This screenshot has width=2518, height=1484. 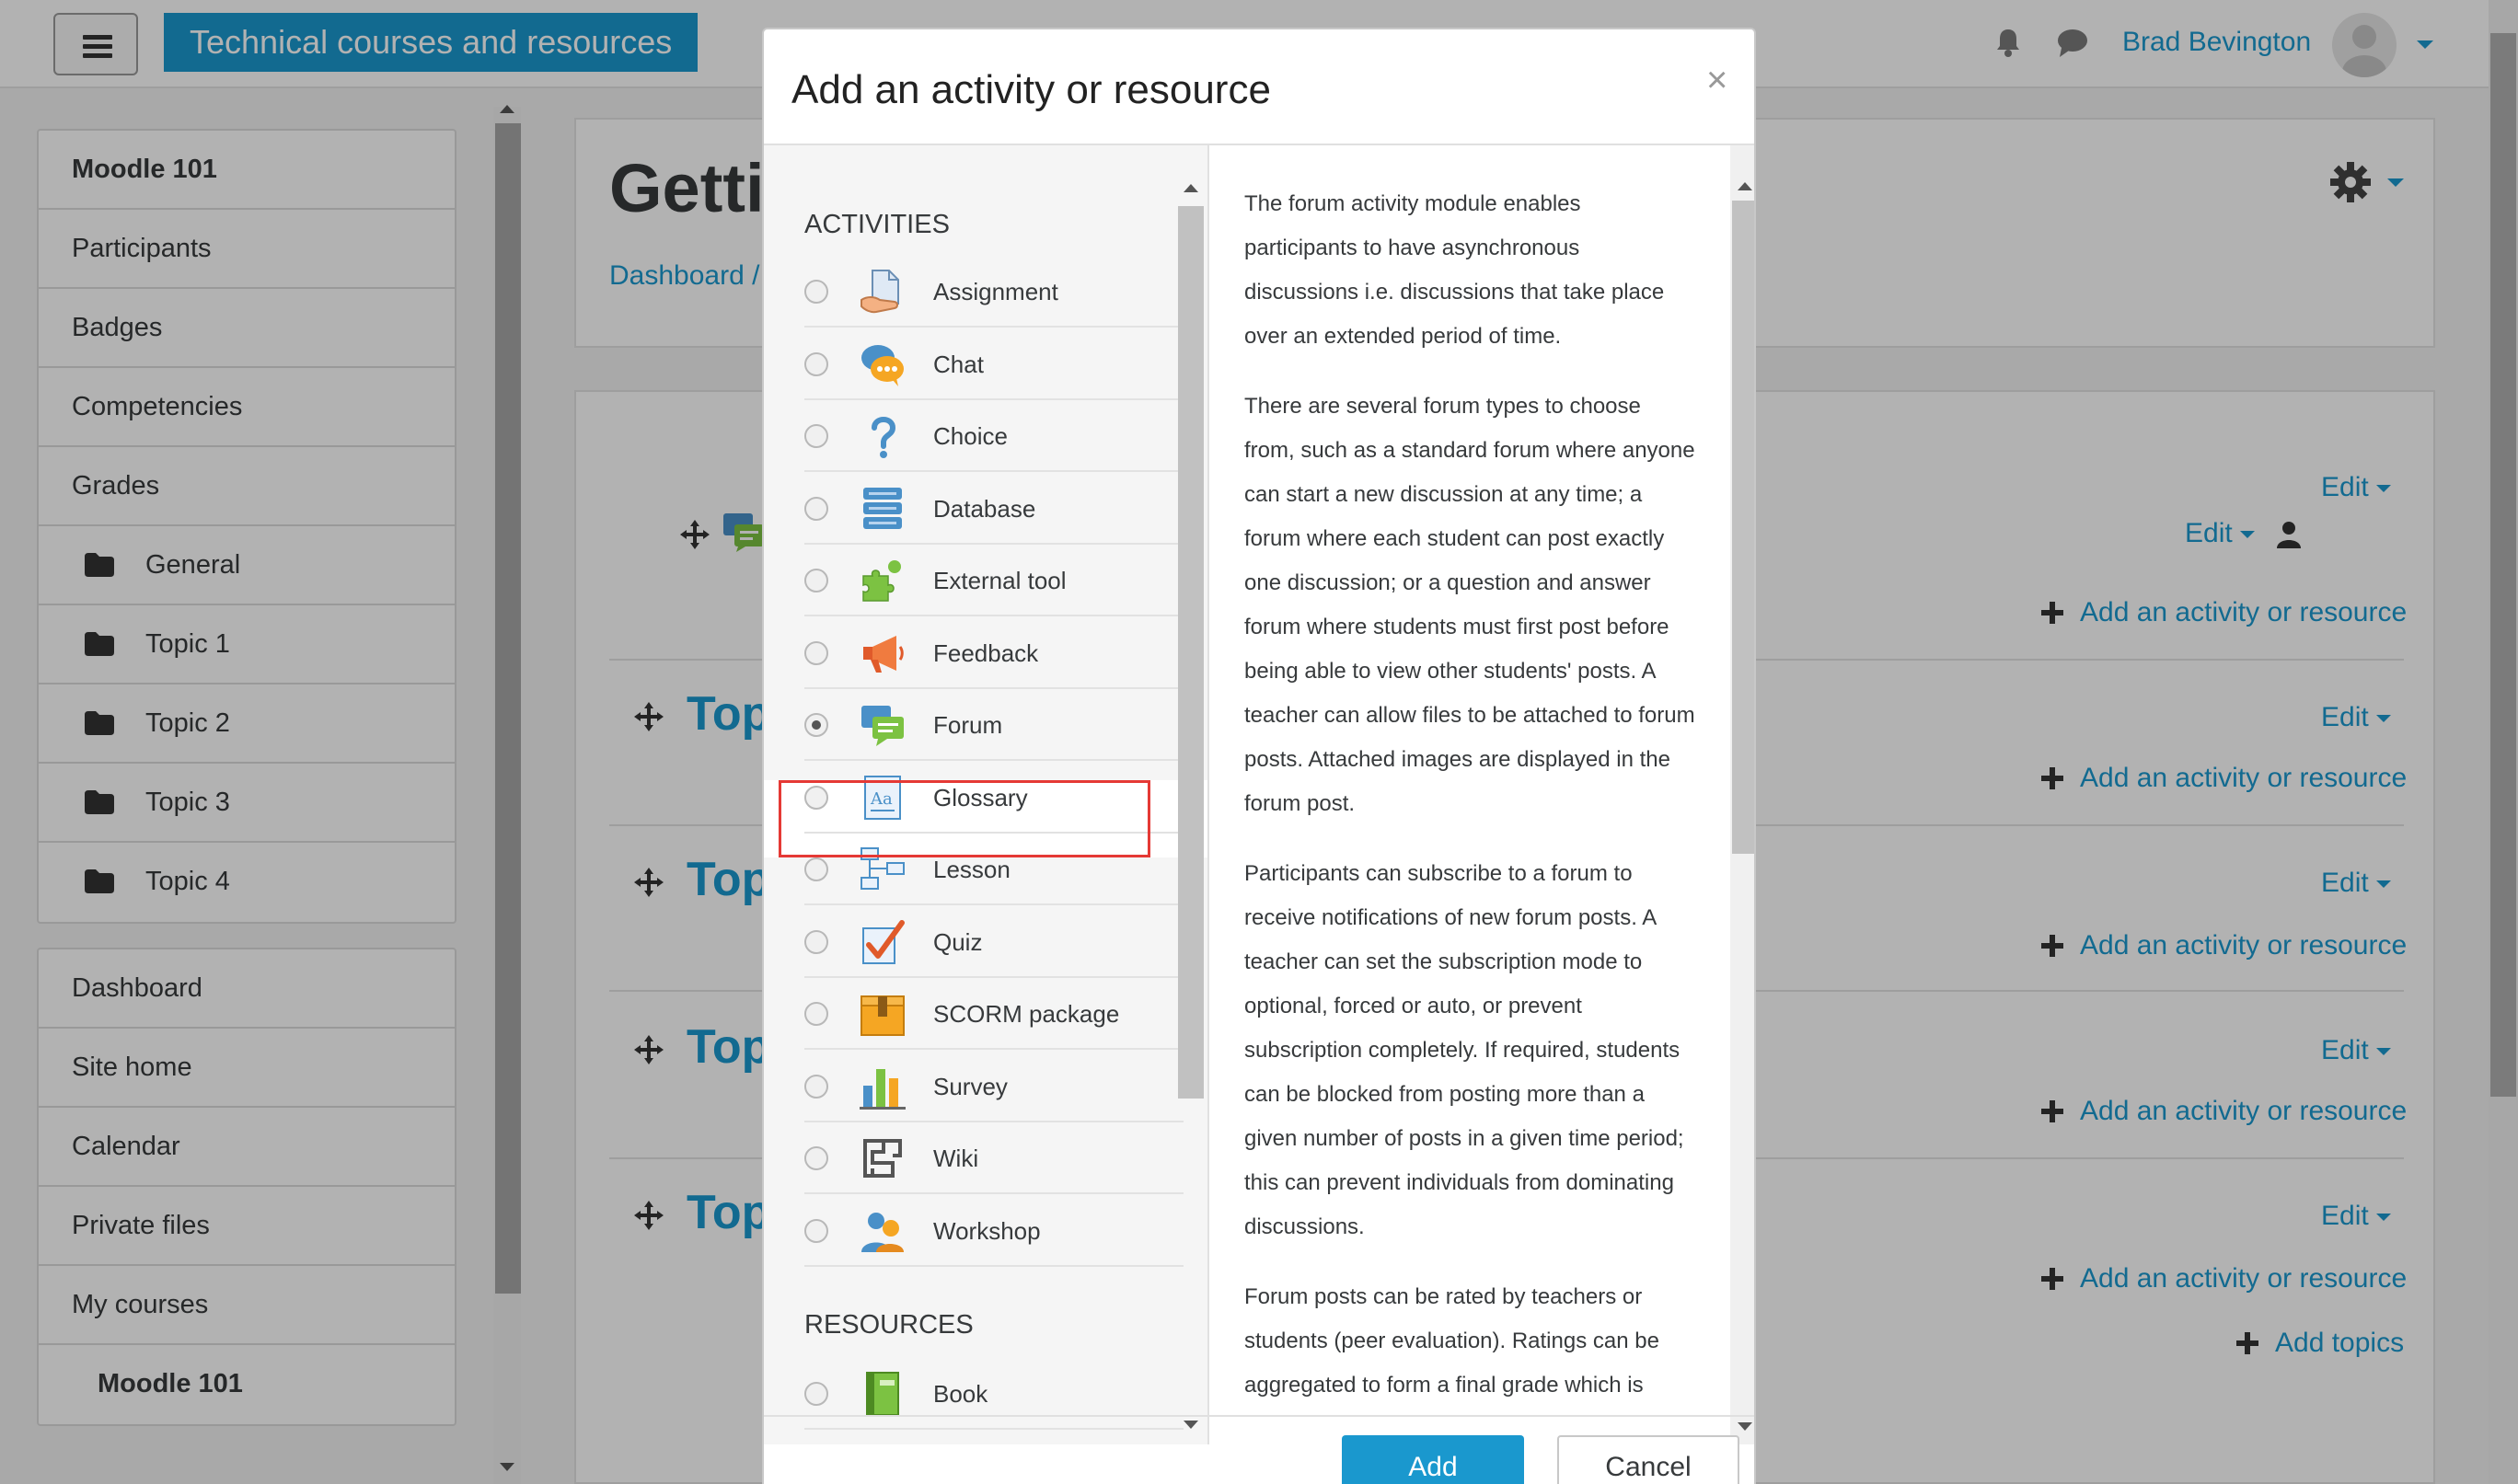 I want to click on activity-option-label: External tool, so click(x=1000, y=580).